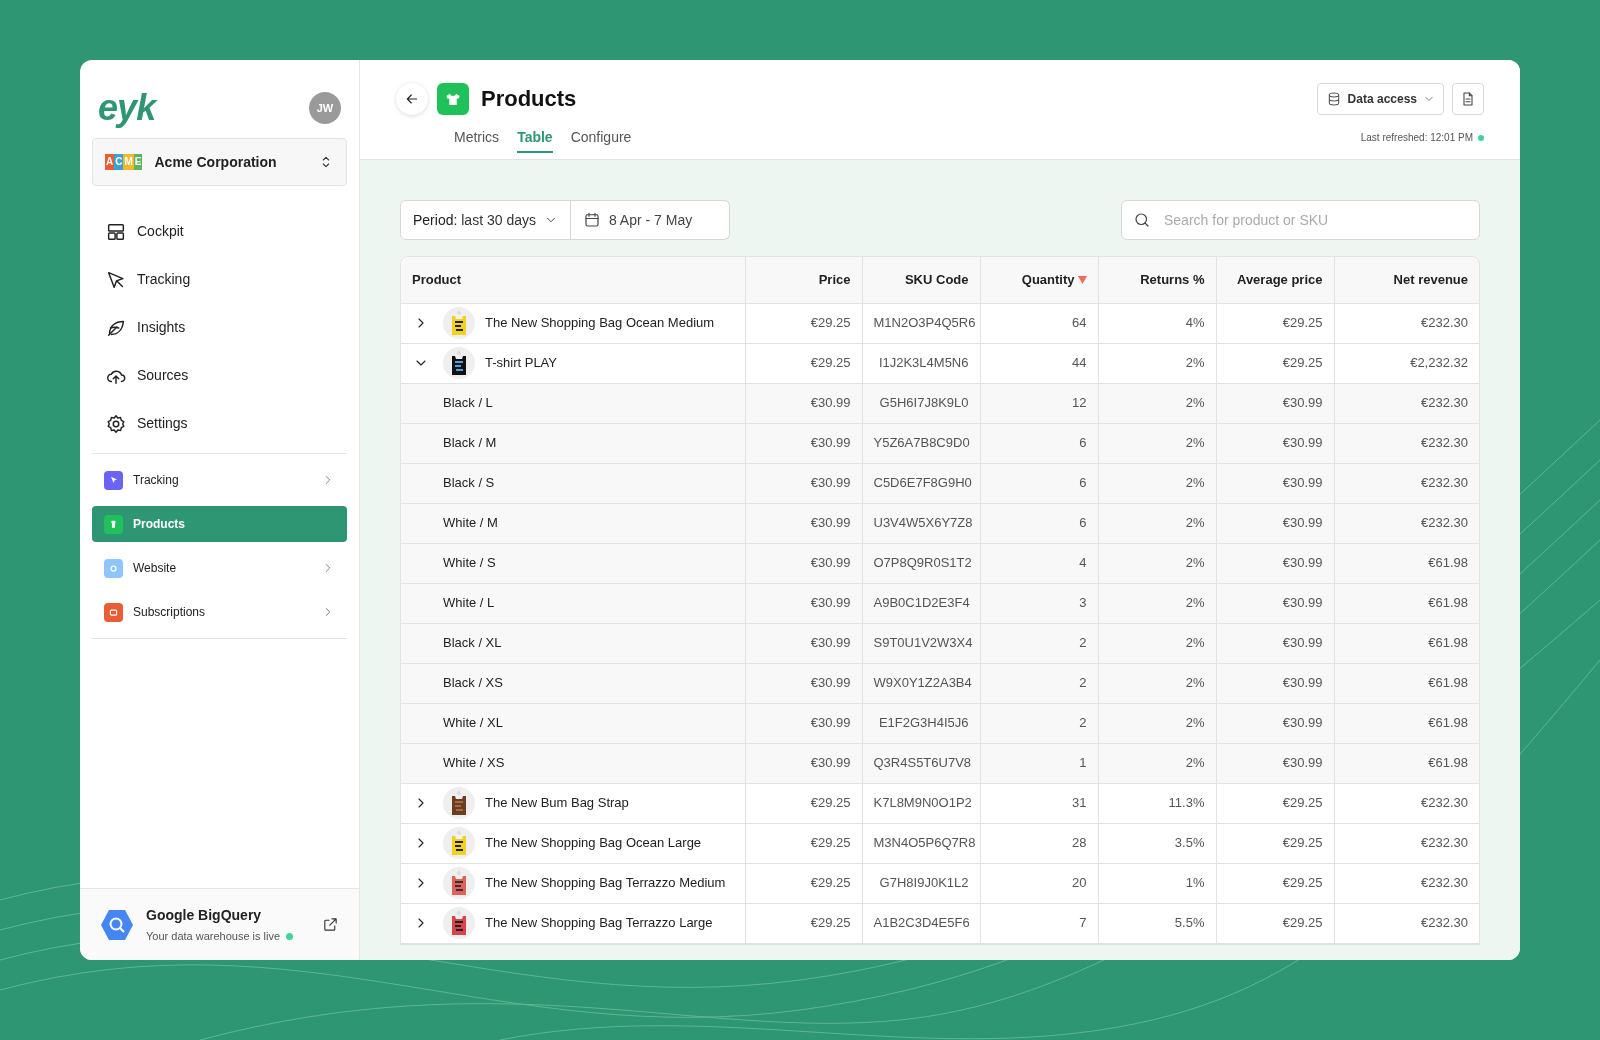  I want to click on variant-row: Black / XS €30.99 W9X0Y1Z2A3B4 2 2% €30.99 €61.98, so click(940, 683).